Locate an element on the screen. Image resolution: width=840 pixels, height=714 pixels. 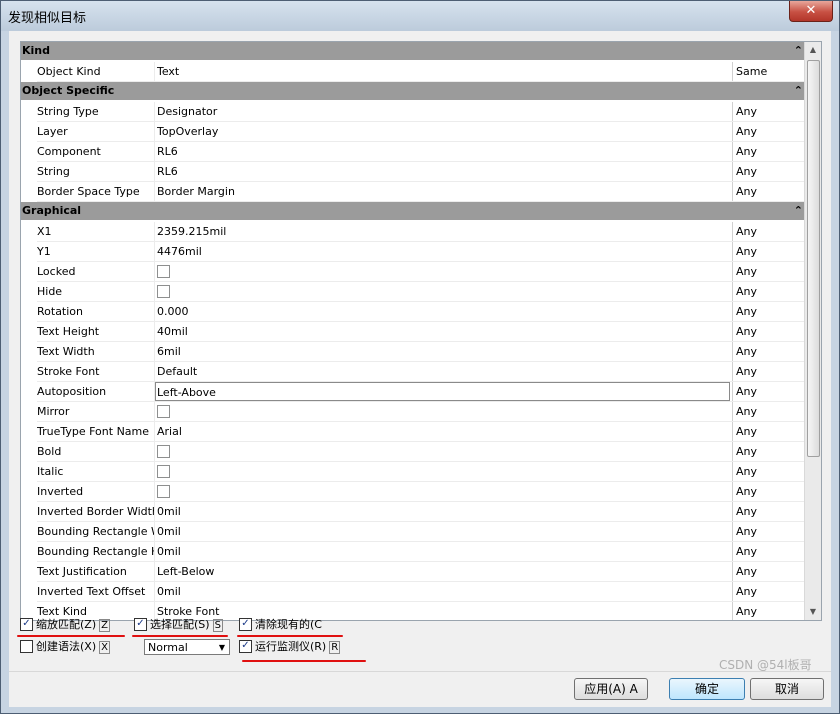
property-row: Rotation 0.000 Any is located at coordinates (413, 312).